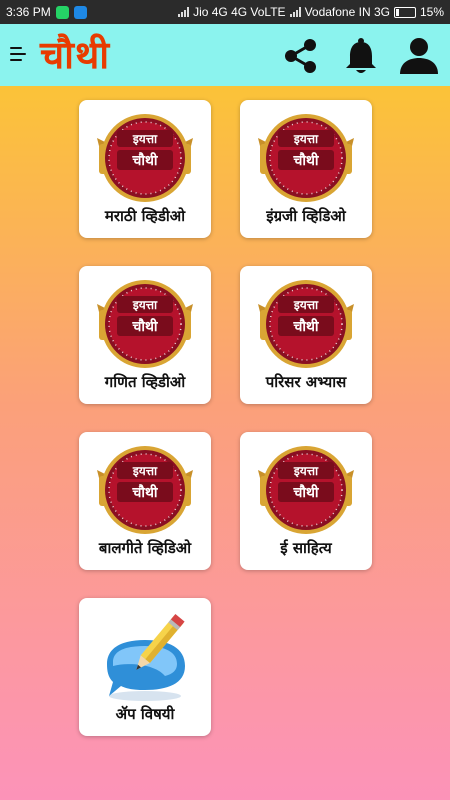  I want to click on whatsapp-icon, so click(62, 12).